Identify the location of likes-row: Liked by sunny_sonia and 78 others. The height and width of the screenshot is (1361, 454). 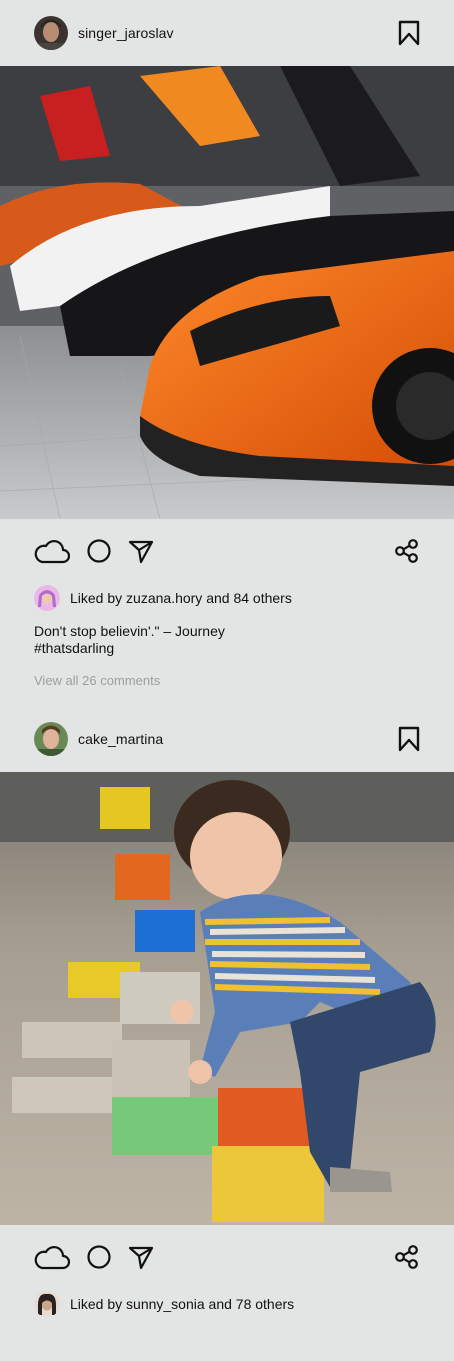
(227, 1304).